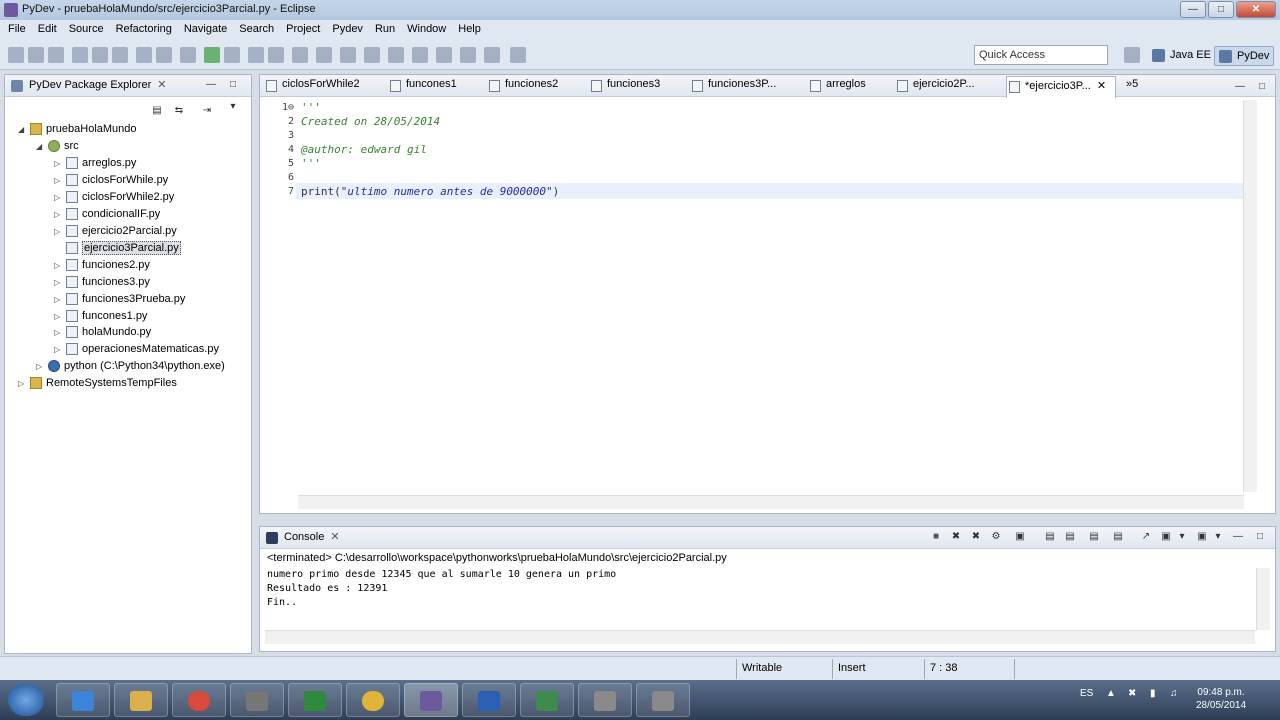 The width and height of the screenshot is (1280, 720). What do you see at coordinates (232, 55) in the screenshot?
I see `coverage-icon` at bounding box center [232, 55].